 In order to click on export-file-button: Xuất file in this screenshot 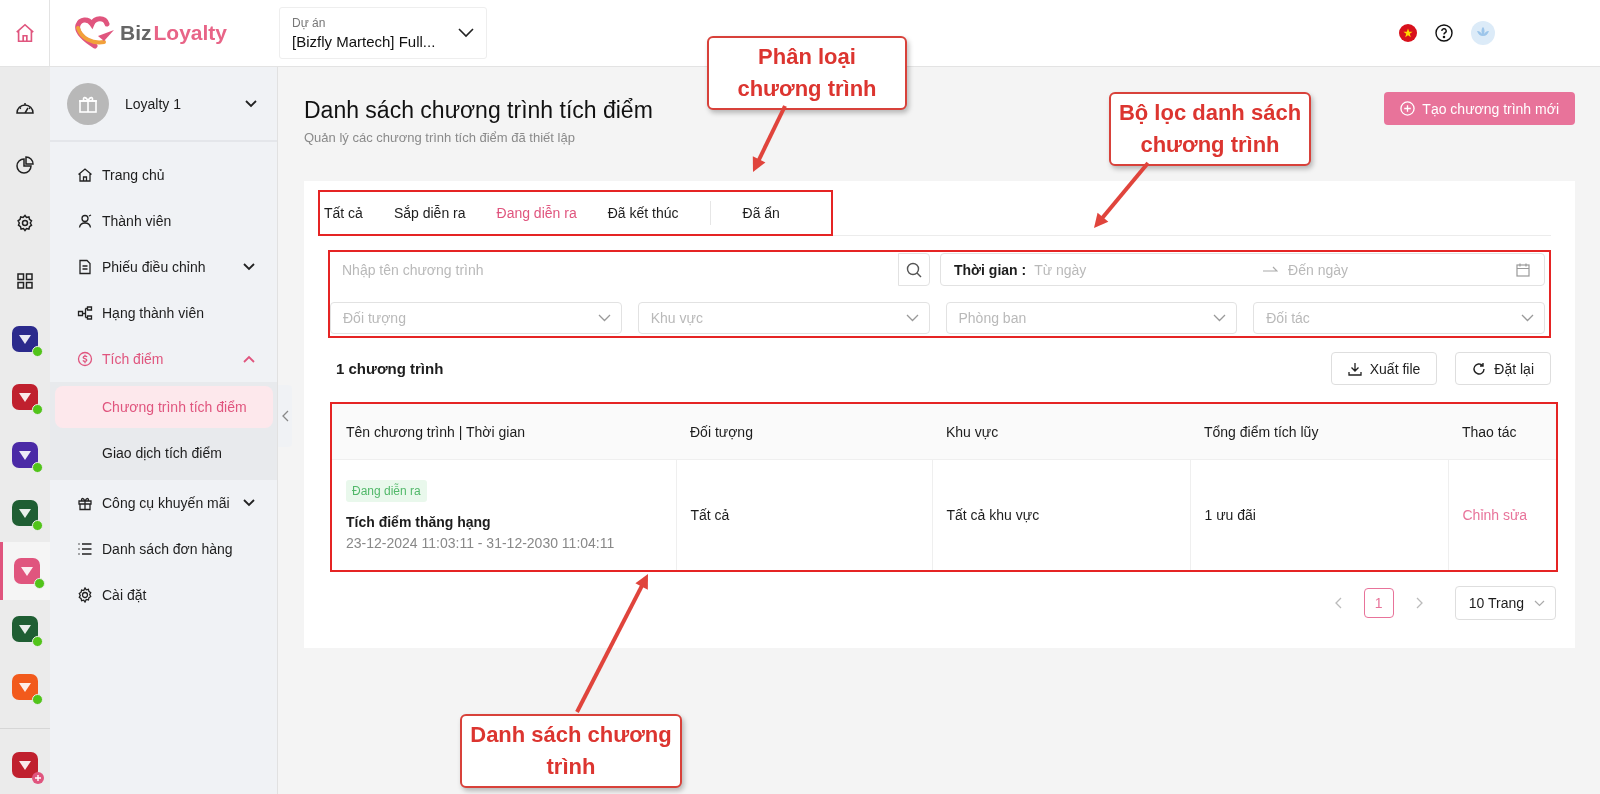, I will do `click(1384, 368)`.